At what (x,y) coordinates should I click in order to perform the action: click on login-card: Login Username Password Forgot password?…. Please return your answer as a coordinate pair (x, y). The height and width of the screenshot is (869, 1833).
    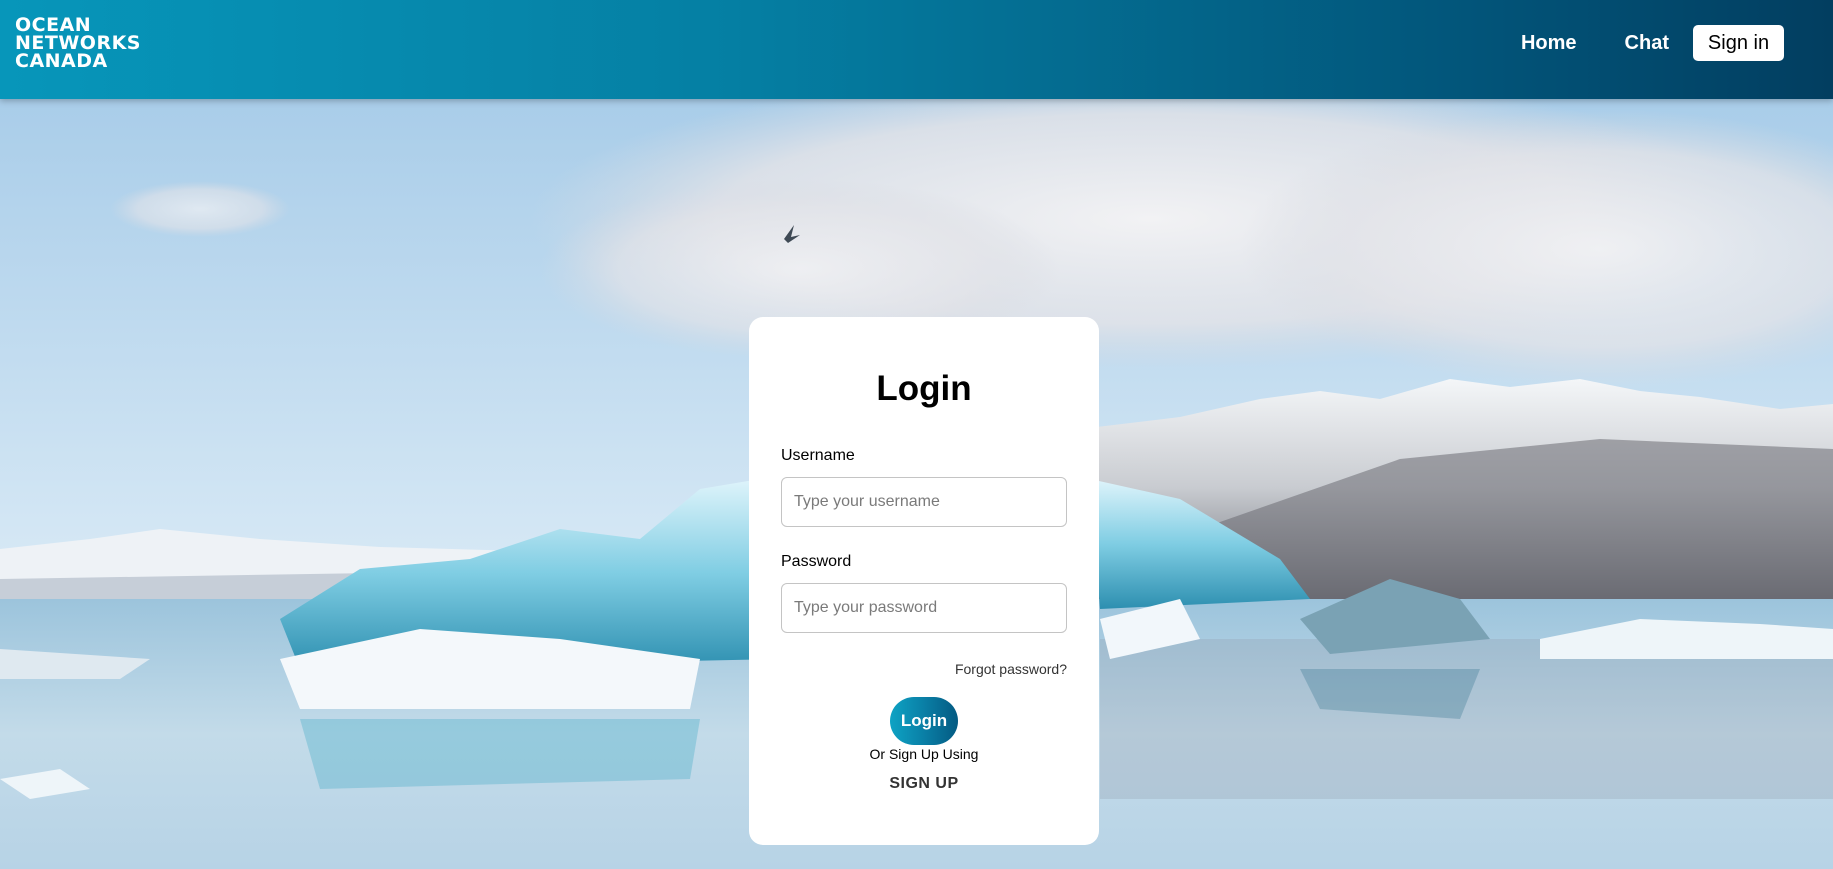
    Looking at the image, I should click on (924, 581).